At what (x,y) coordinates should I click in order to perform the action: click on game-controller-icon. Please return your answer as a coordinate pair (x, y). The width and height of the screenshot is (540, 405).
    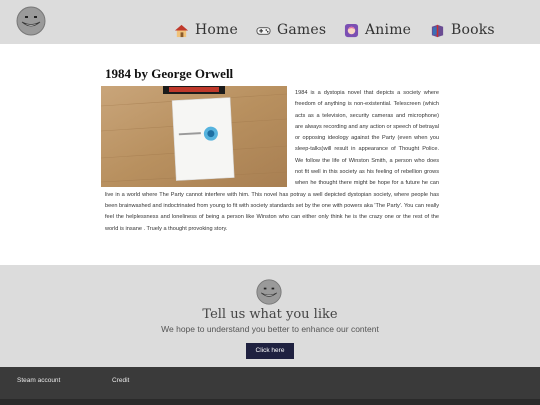
    Looking at the image, I should click on (263, 30).